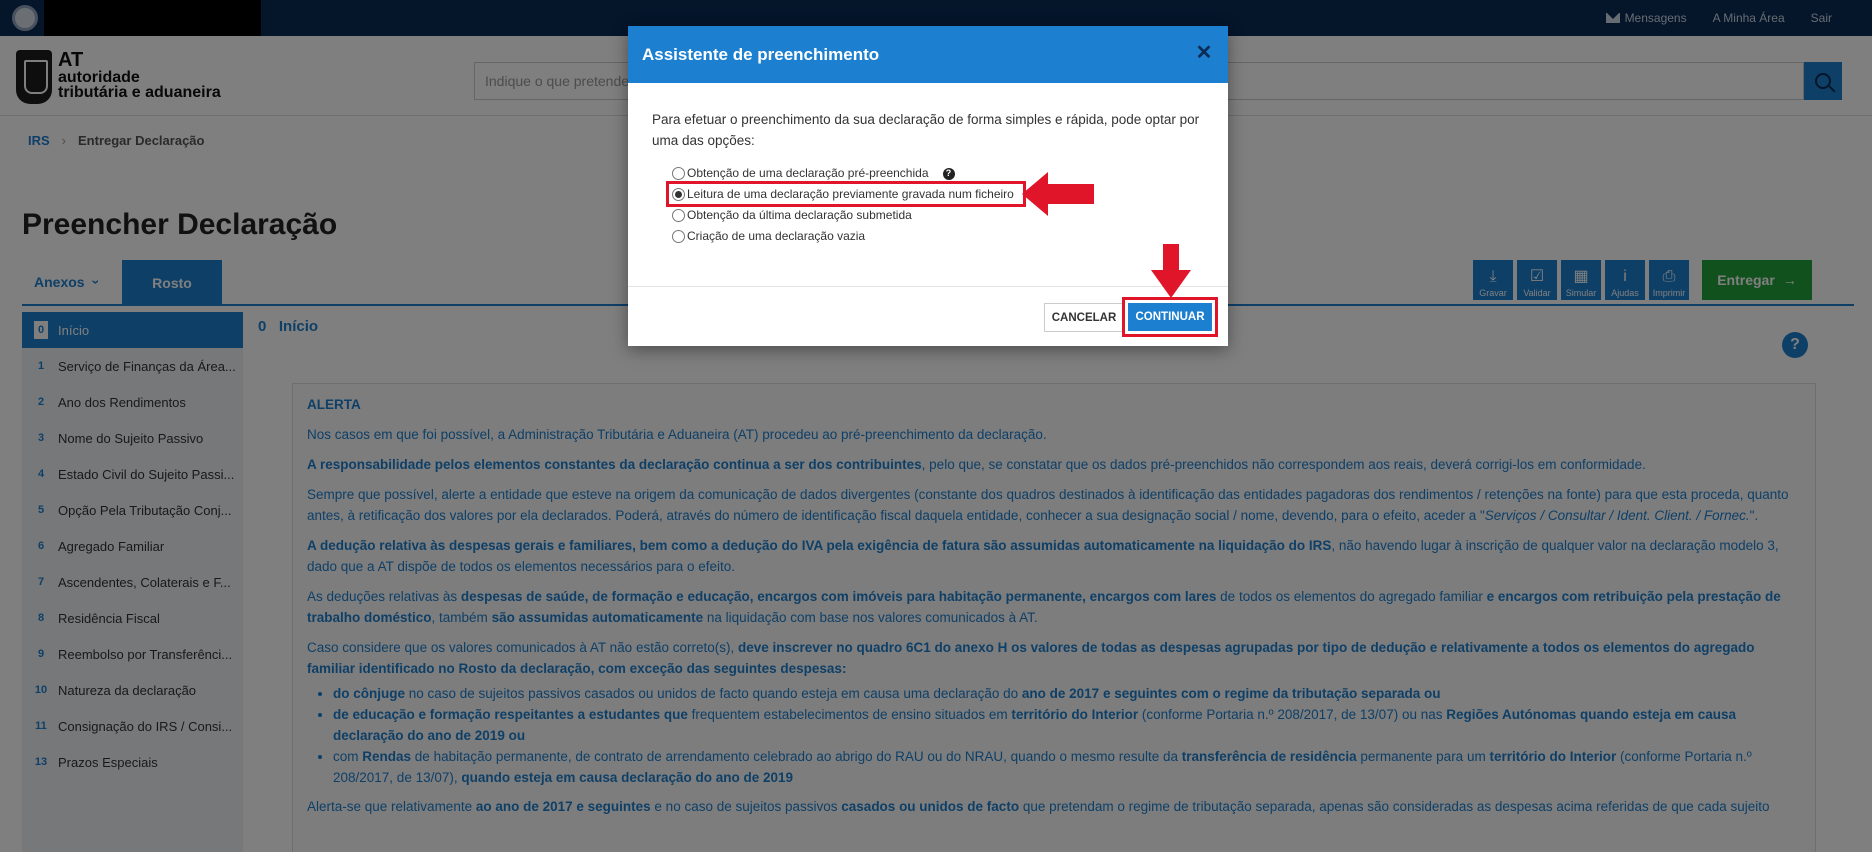  What do you see at coordinates (1058, 194) in the screenshot?
I see `arrow-left-icon` at bounding box center [1058, 194].